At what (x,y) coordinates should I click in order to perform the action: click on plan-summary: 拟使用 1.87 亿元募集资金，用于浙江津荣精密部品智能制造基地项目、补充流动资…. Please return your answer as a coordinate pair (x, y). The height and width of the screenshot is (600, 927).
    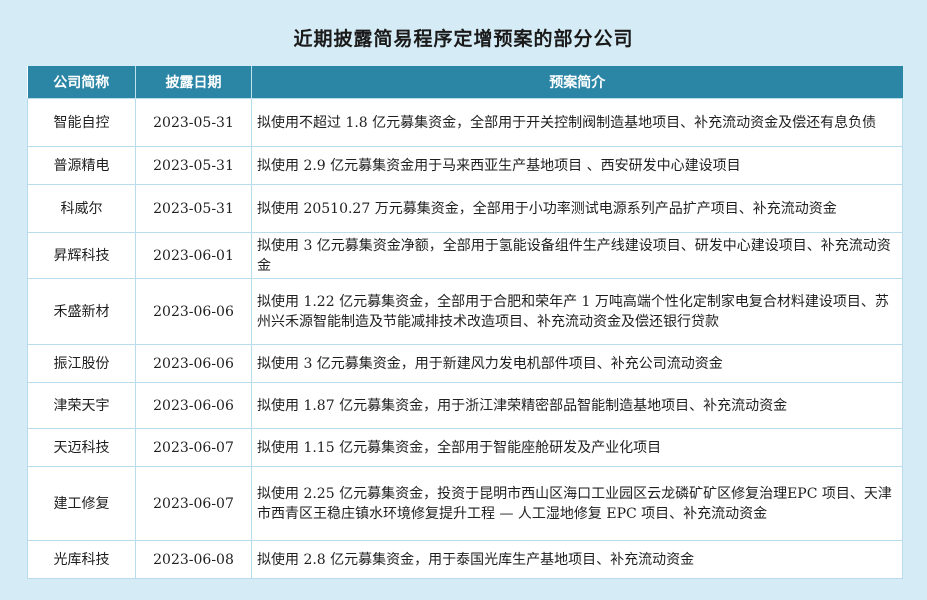
    Looking at the image, I should click on (577, 405).